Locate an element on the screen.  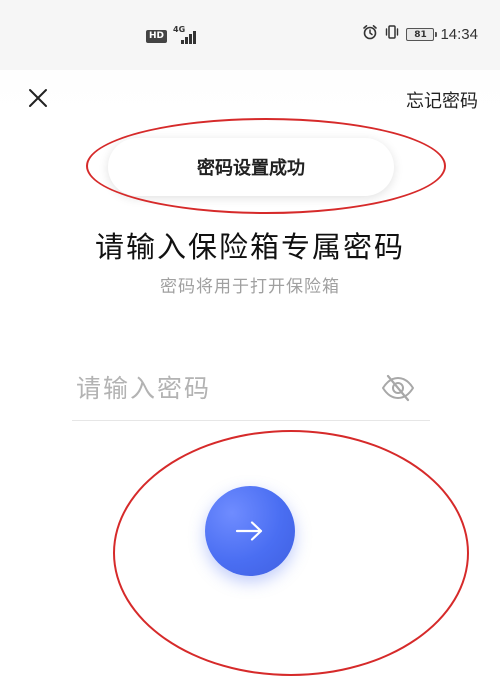
password-field-container is located at coordinates (251, 391).